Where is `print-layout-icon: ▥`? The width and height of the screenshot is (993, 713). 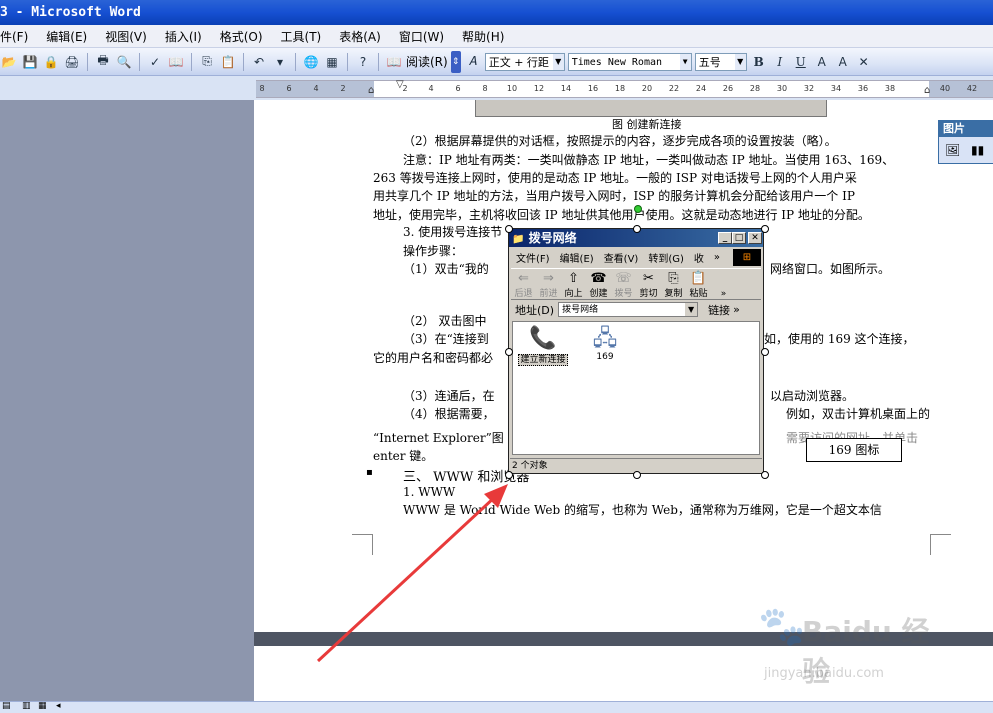
print-layout-icon: ▥ is located at coordinates (26, 706).